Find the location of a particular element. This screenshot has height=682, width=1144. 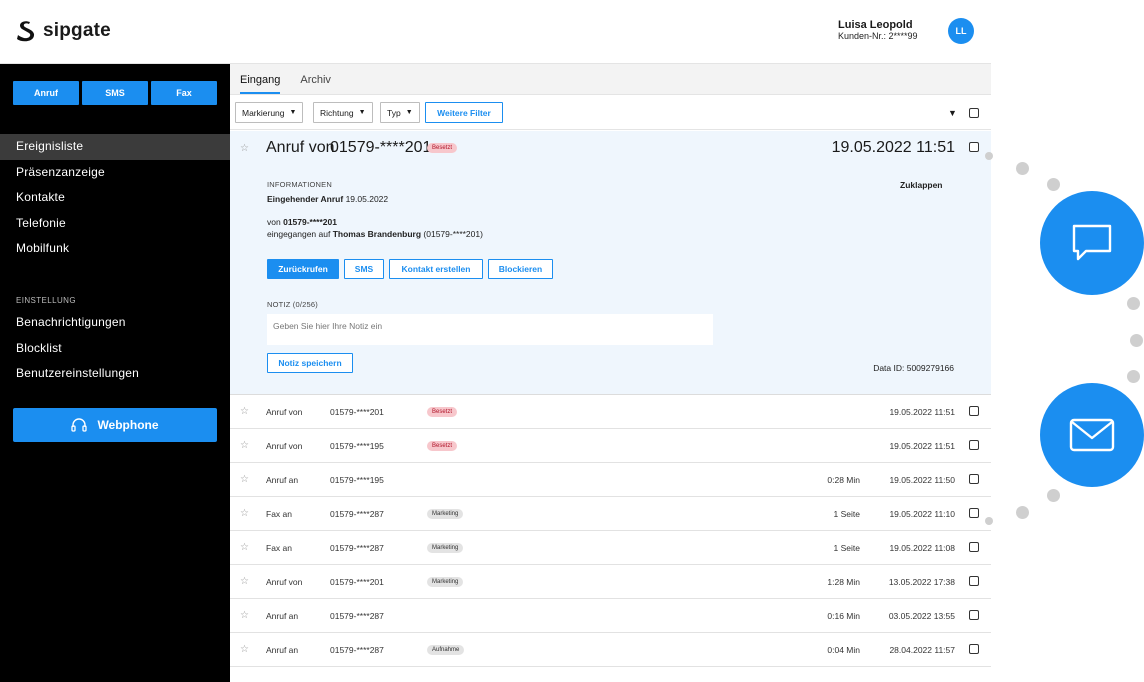

call-button: Anruf is located at coordinates (46, 93).